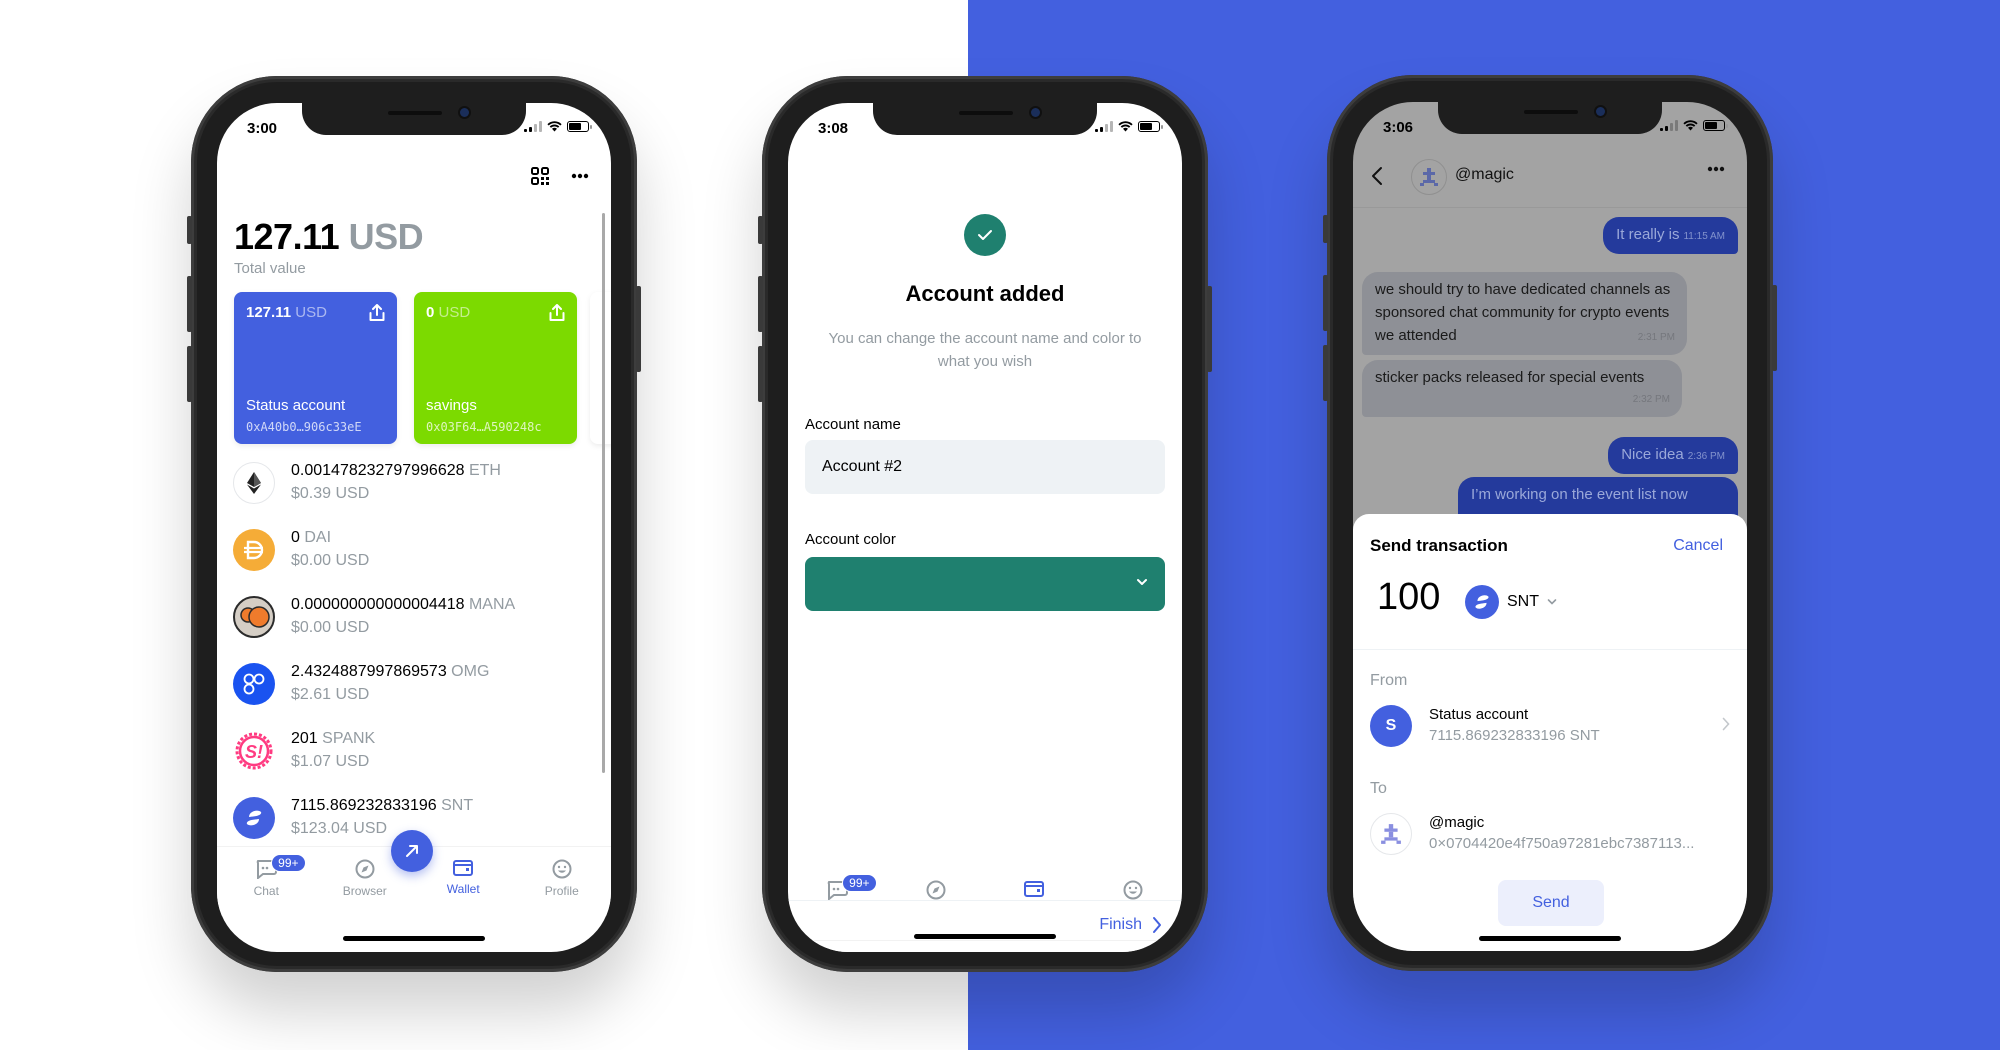  I want to click on eth-icon, so click(254, 483).